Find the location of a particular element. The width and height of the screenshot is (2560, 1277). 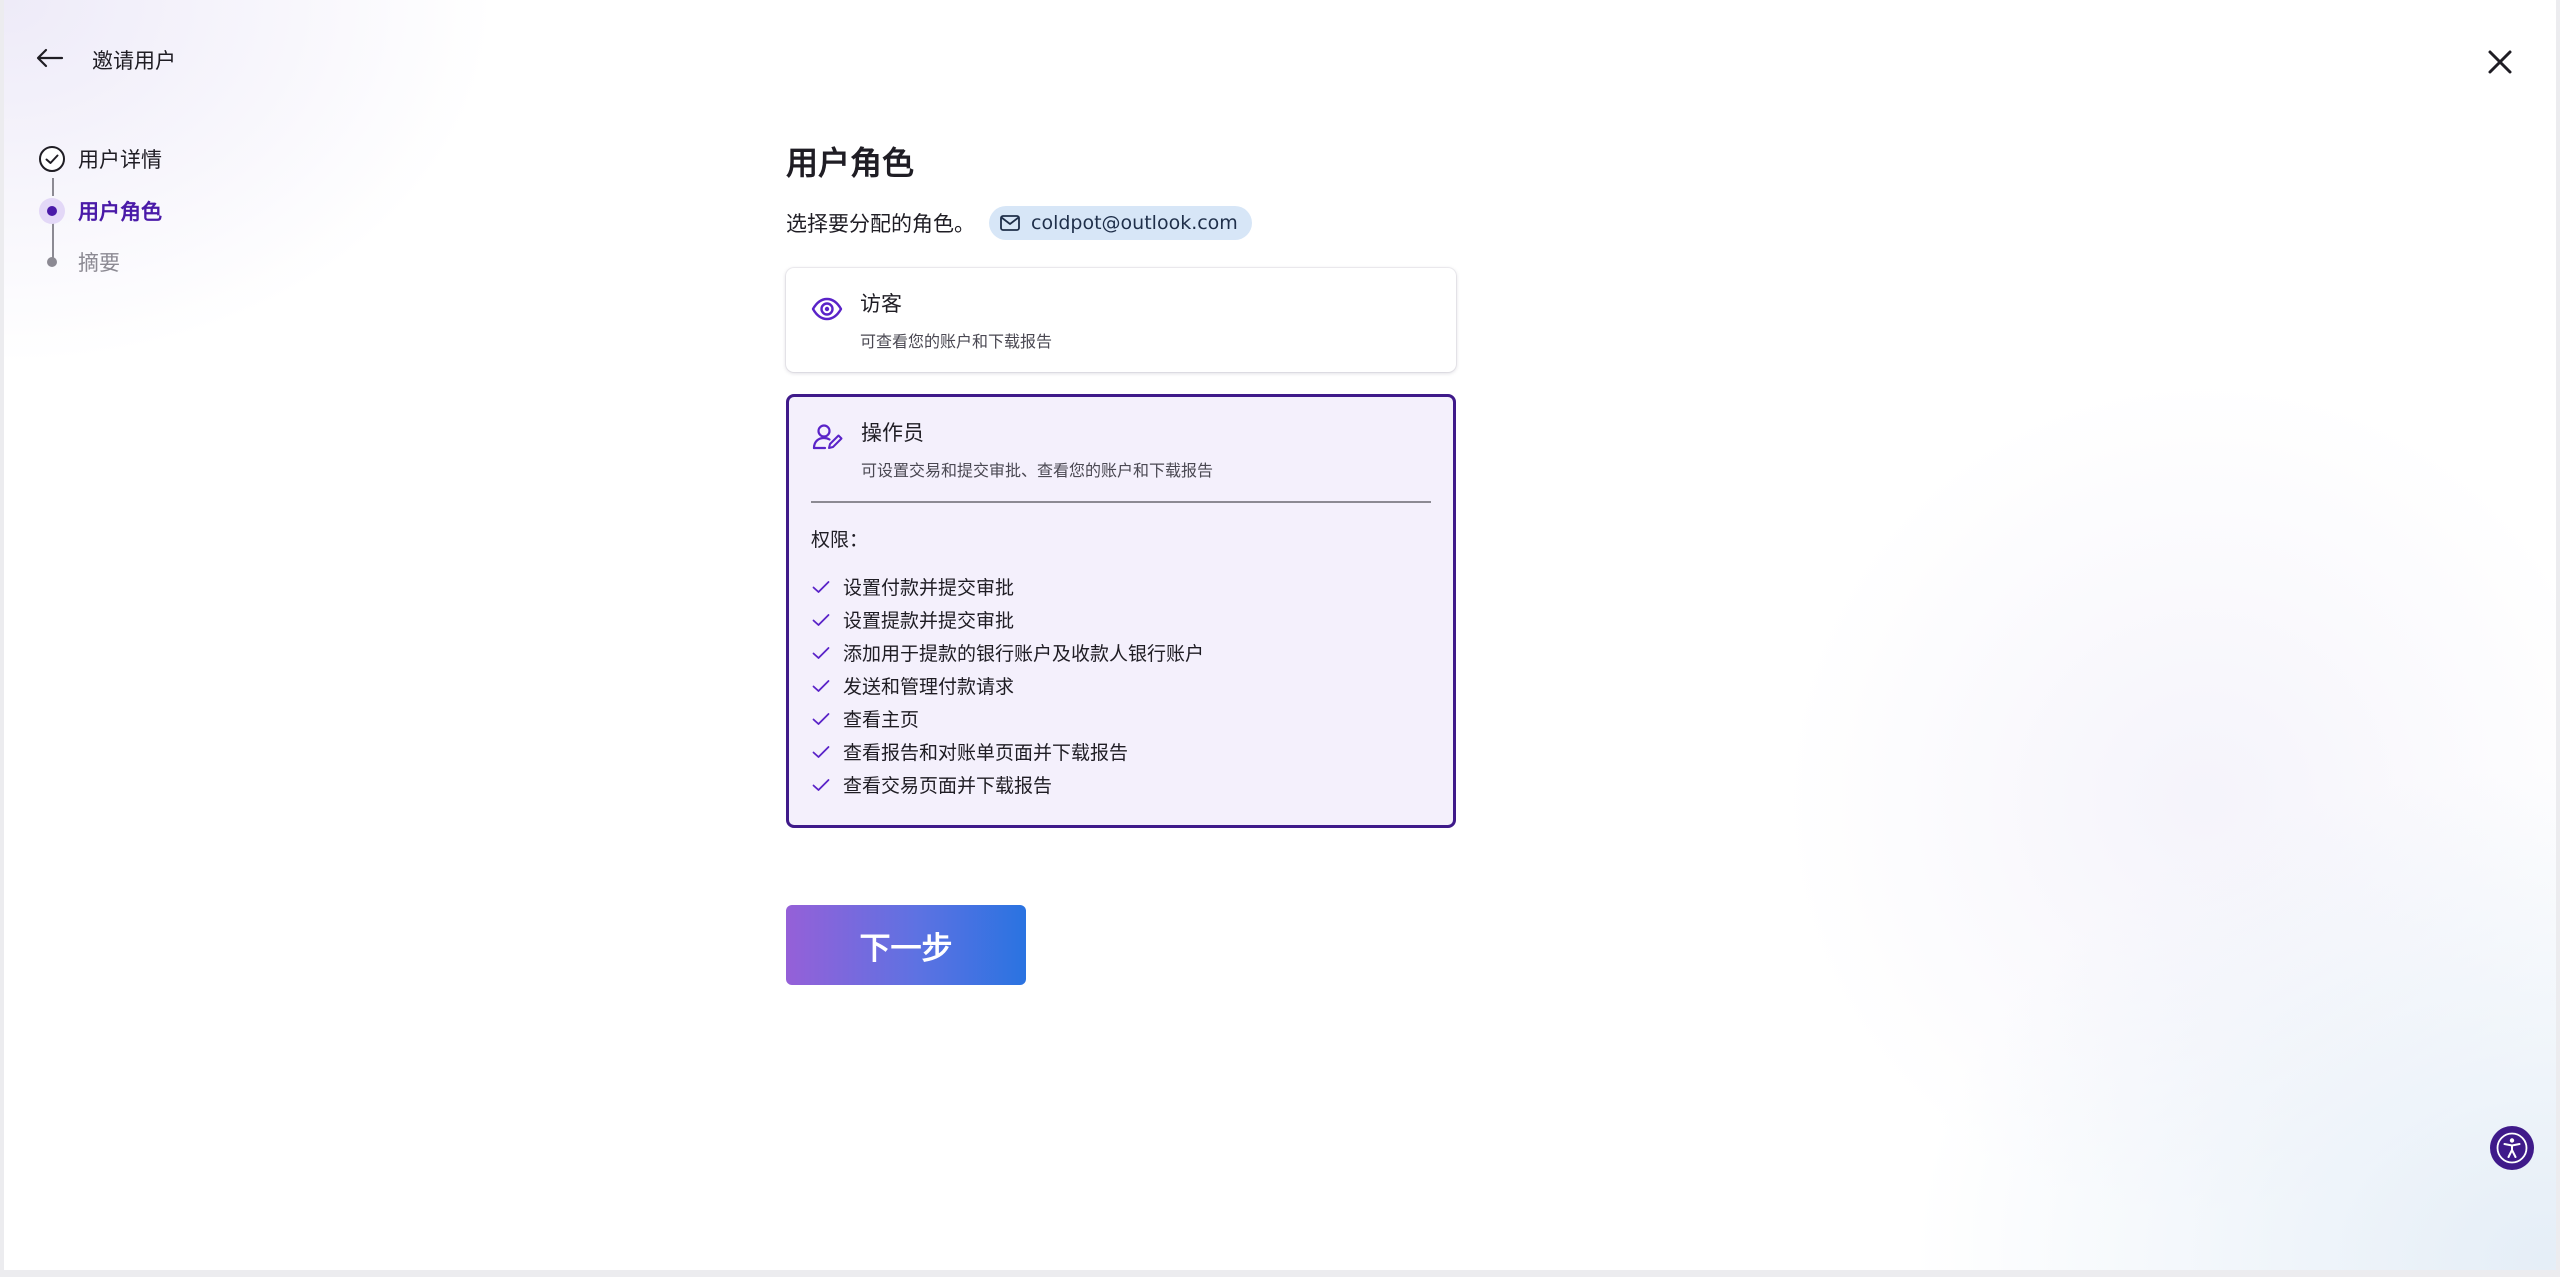

close-icon is located at coordinates (2500, 62).